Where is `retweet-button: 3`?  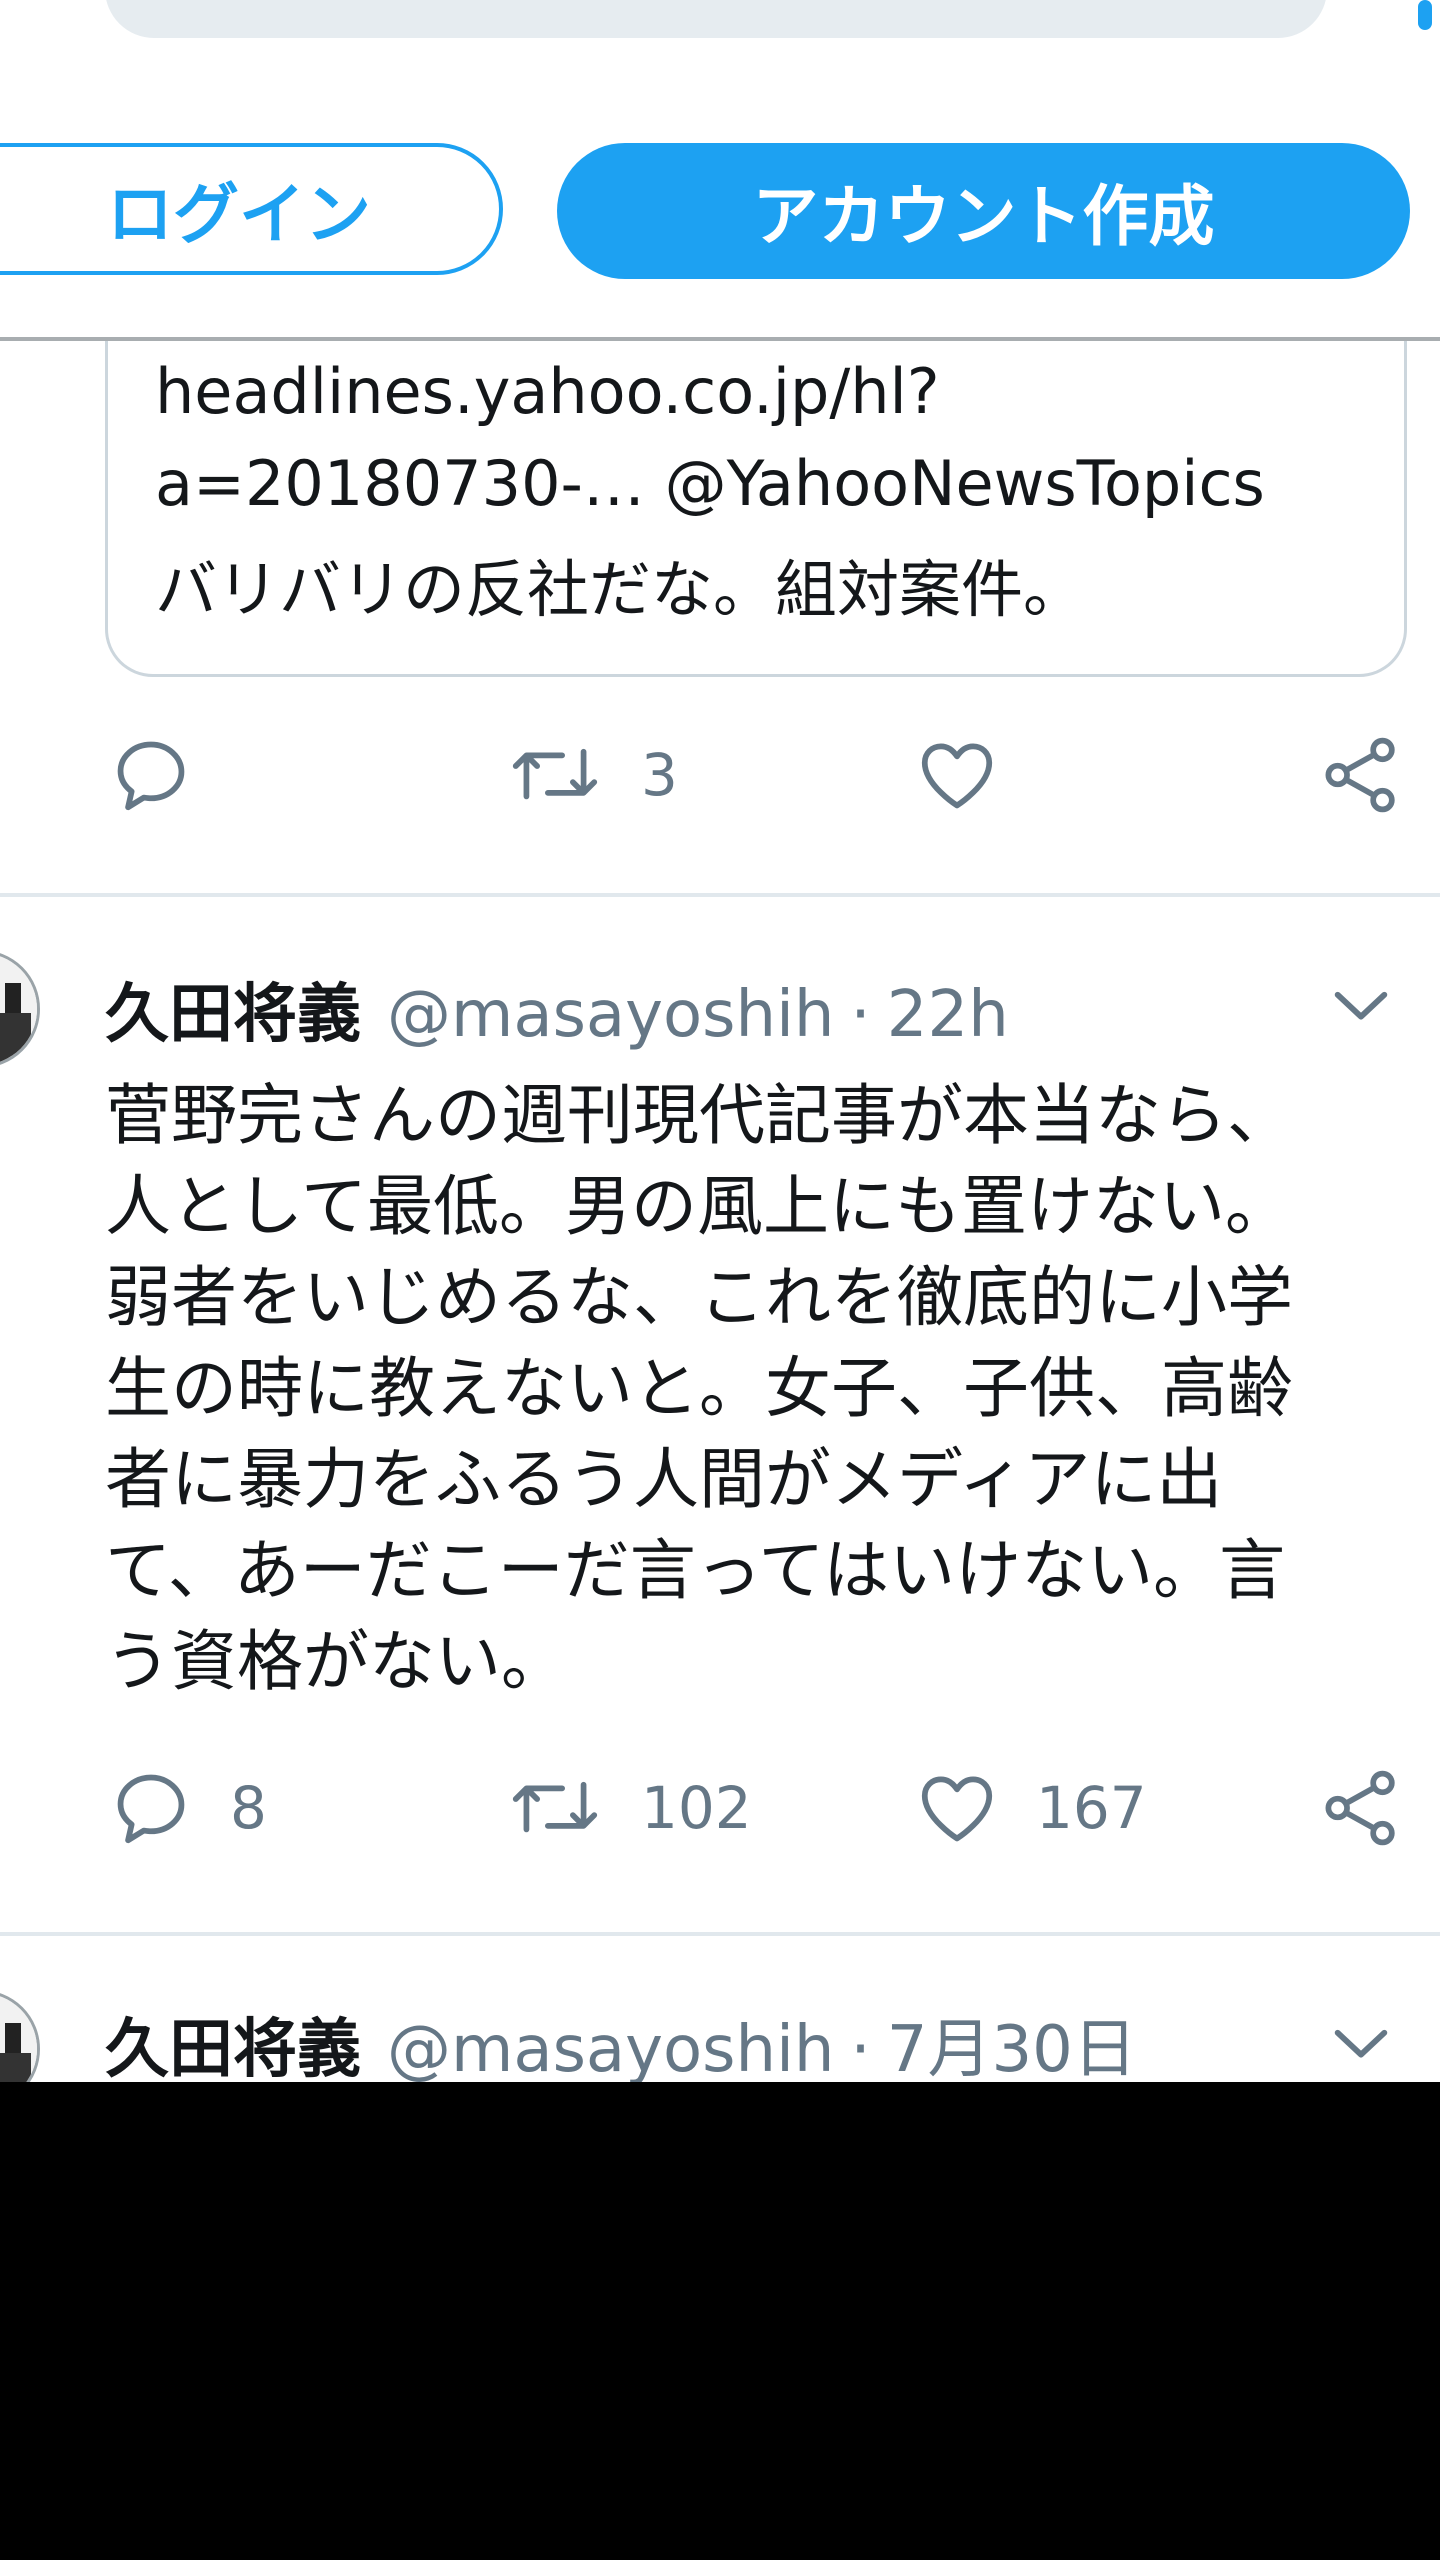
retweet-button: 3 is located at coordinates (591, 775).